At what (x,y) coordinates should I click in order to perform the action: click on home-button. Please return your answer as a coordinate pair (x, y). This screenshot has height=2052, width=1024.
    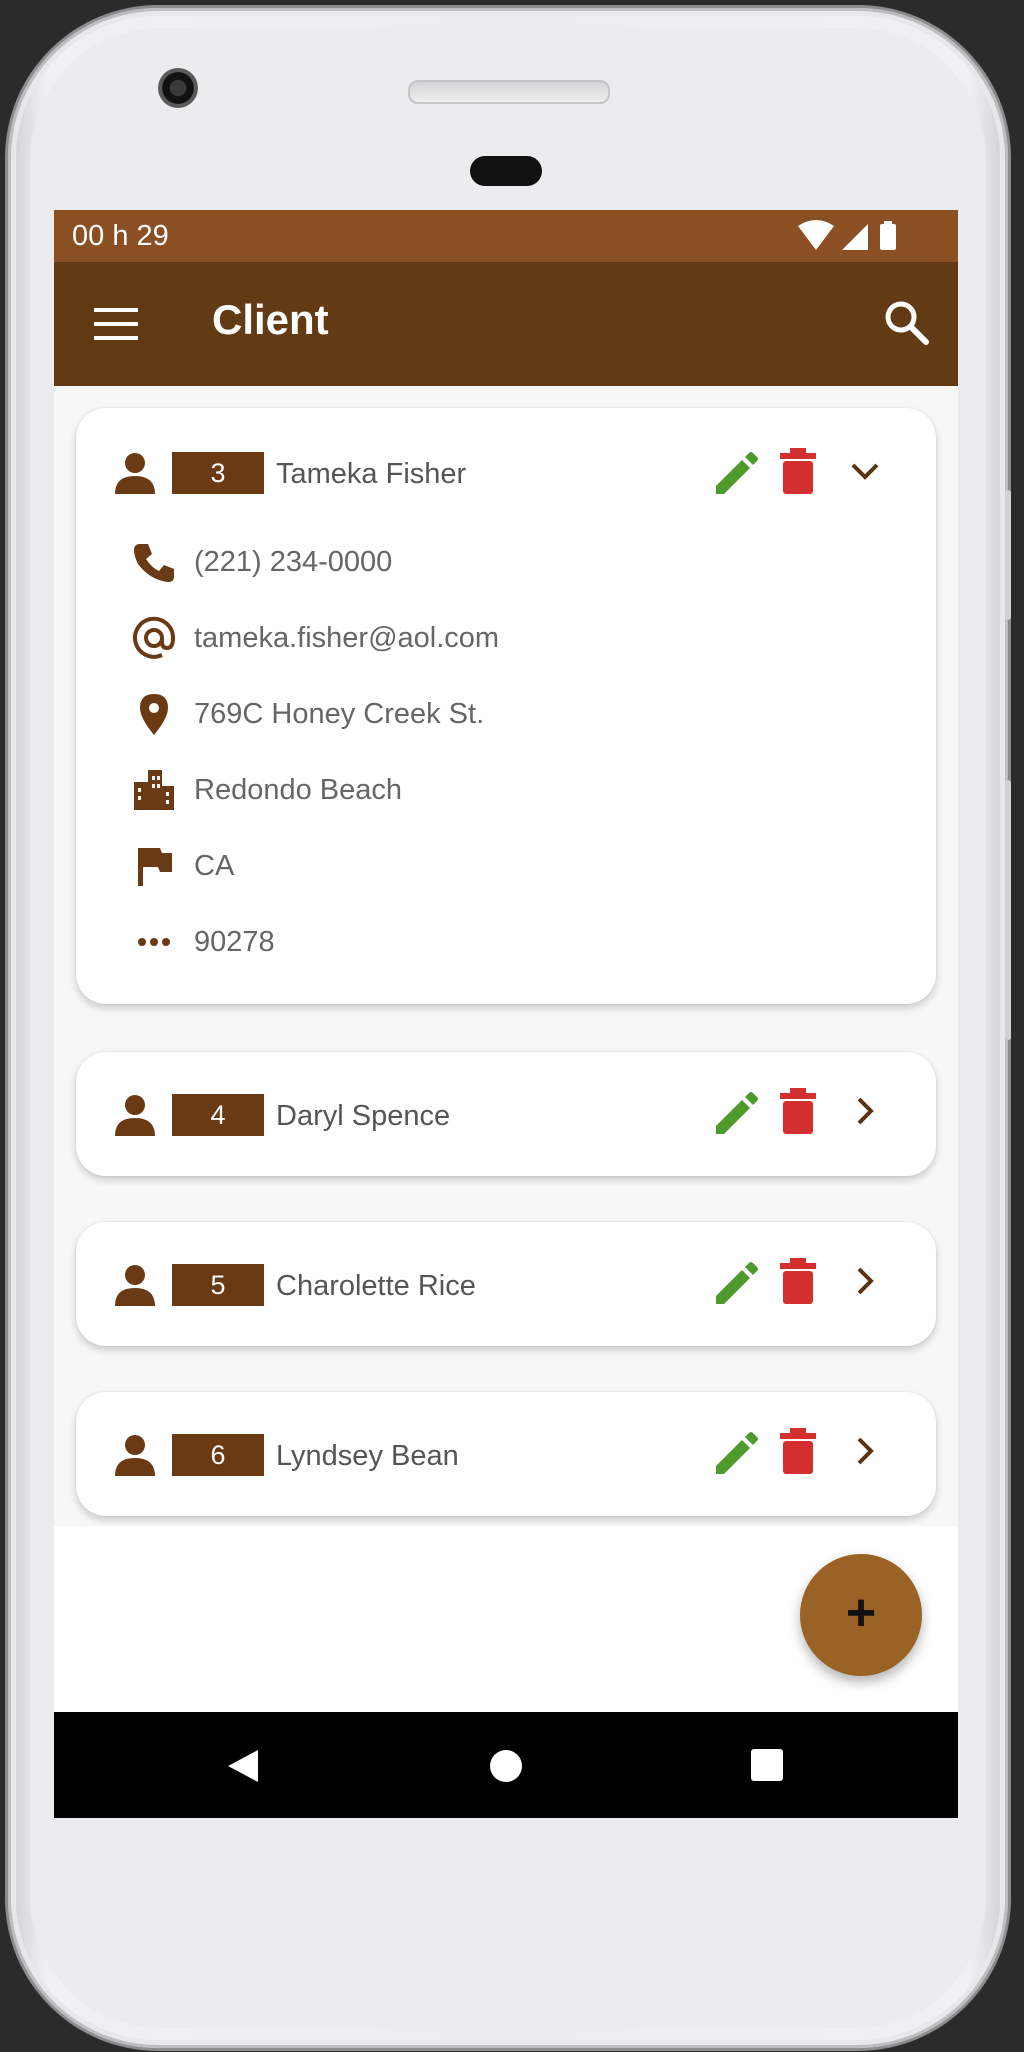
    Looking at the image, I should click on (506, 1766).